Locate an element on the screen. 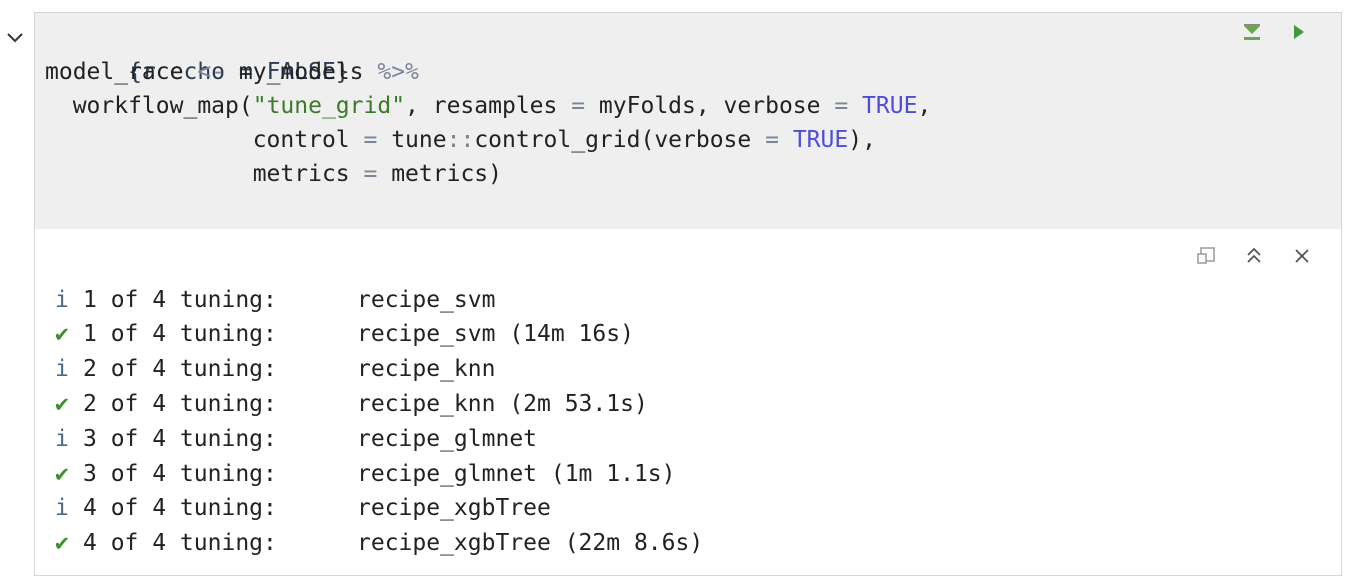 Image resolution: width=1348 pixels, height=584 pixels. code-line-5: metrics = metrics) is located at coordinates (273, 174).